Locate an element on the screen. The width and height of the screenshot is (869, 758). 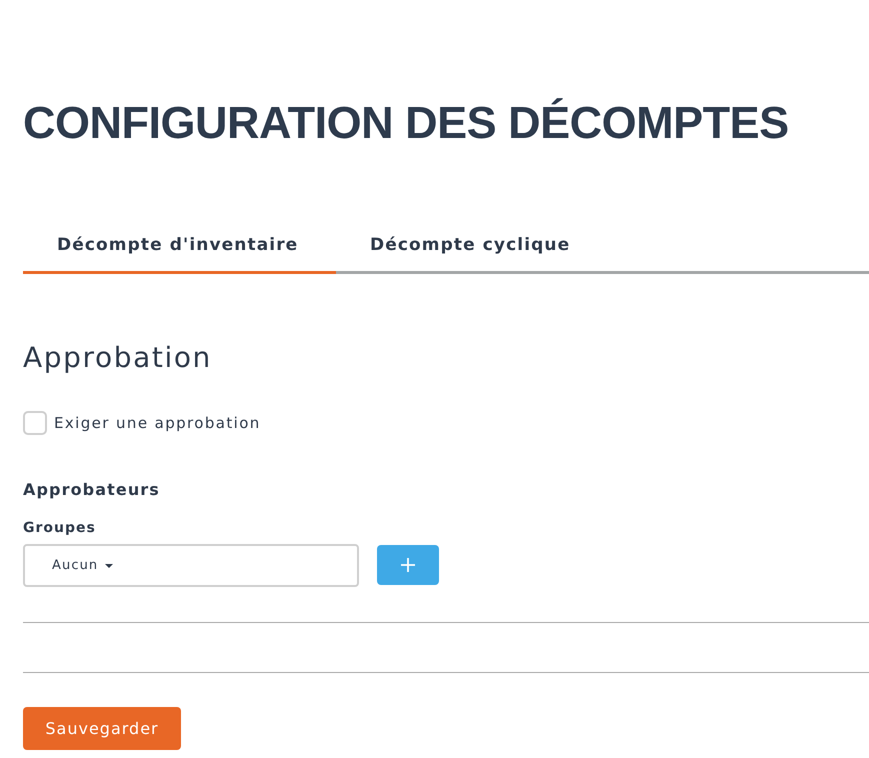
plus-icon is located at coordinates (408, 565).